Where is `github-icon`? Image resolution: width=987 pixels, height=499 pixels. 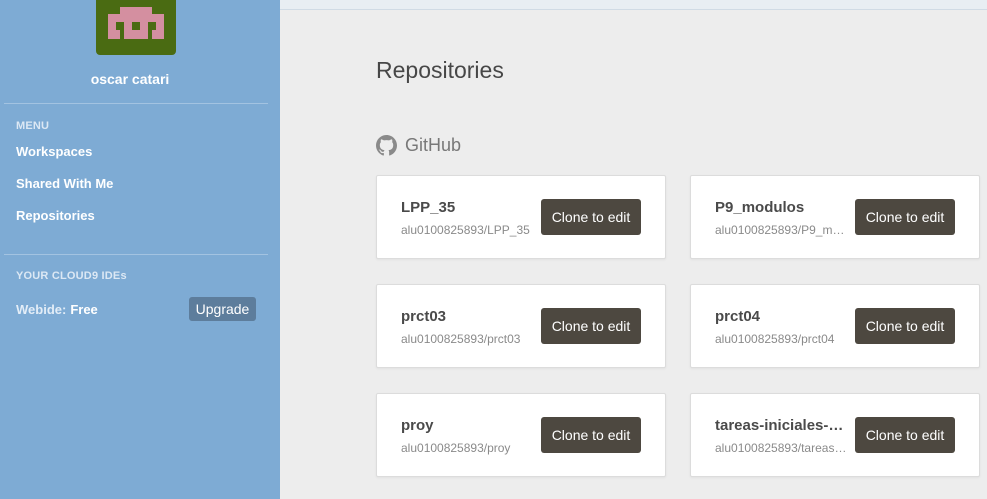
github-icon is located at coordinates (386, 144).